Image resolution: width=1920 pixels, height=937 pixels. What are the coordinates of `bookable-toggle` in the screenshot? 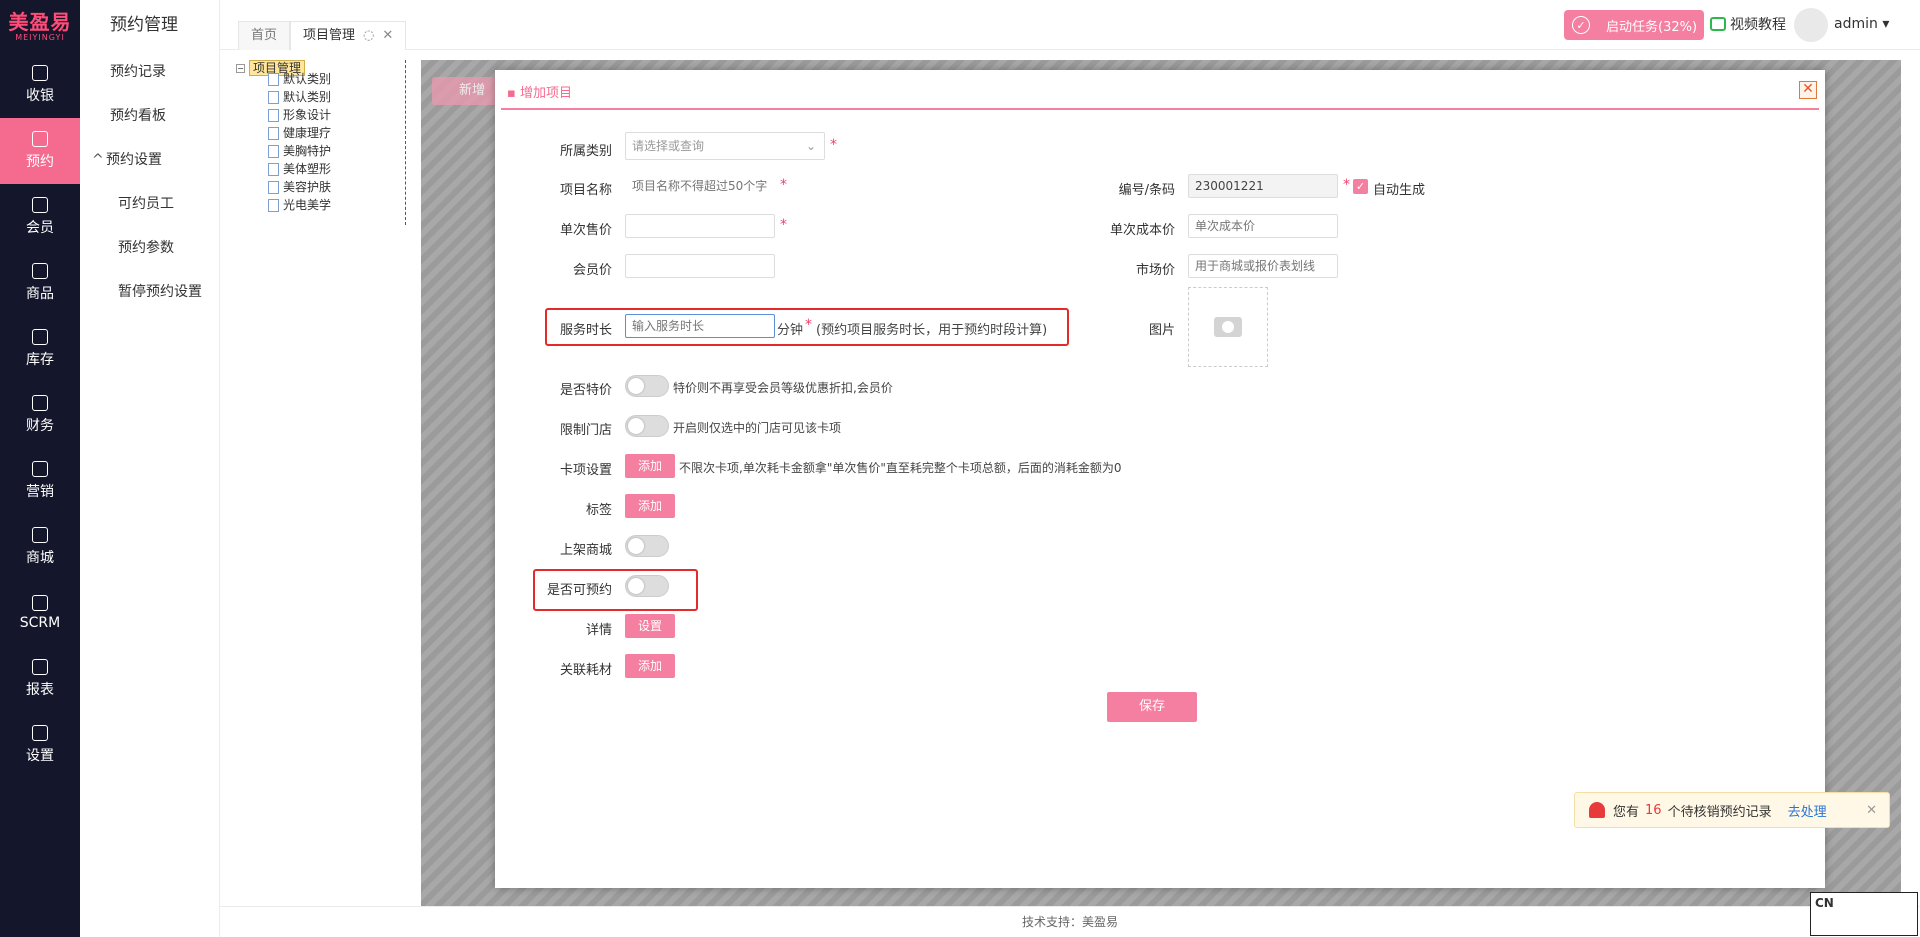 It's located at (647, 586).